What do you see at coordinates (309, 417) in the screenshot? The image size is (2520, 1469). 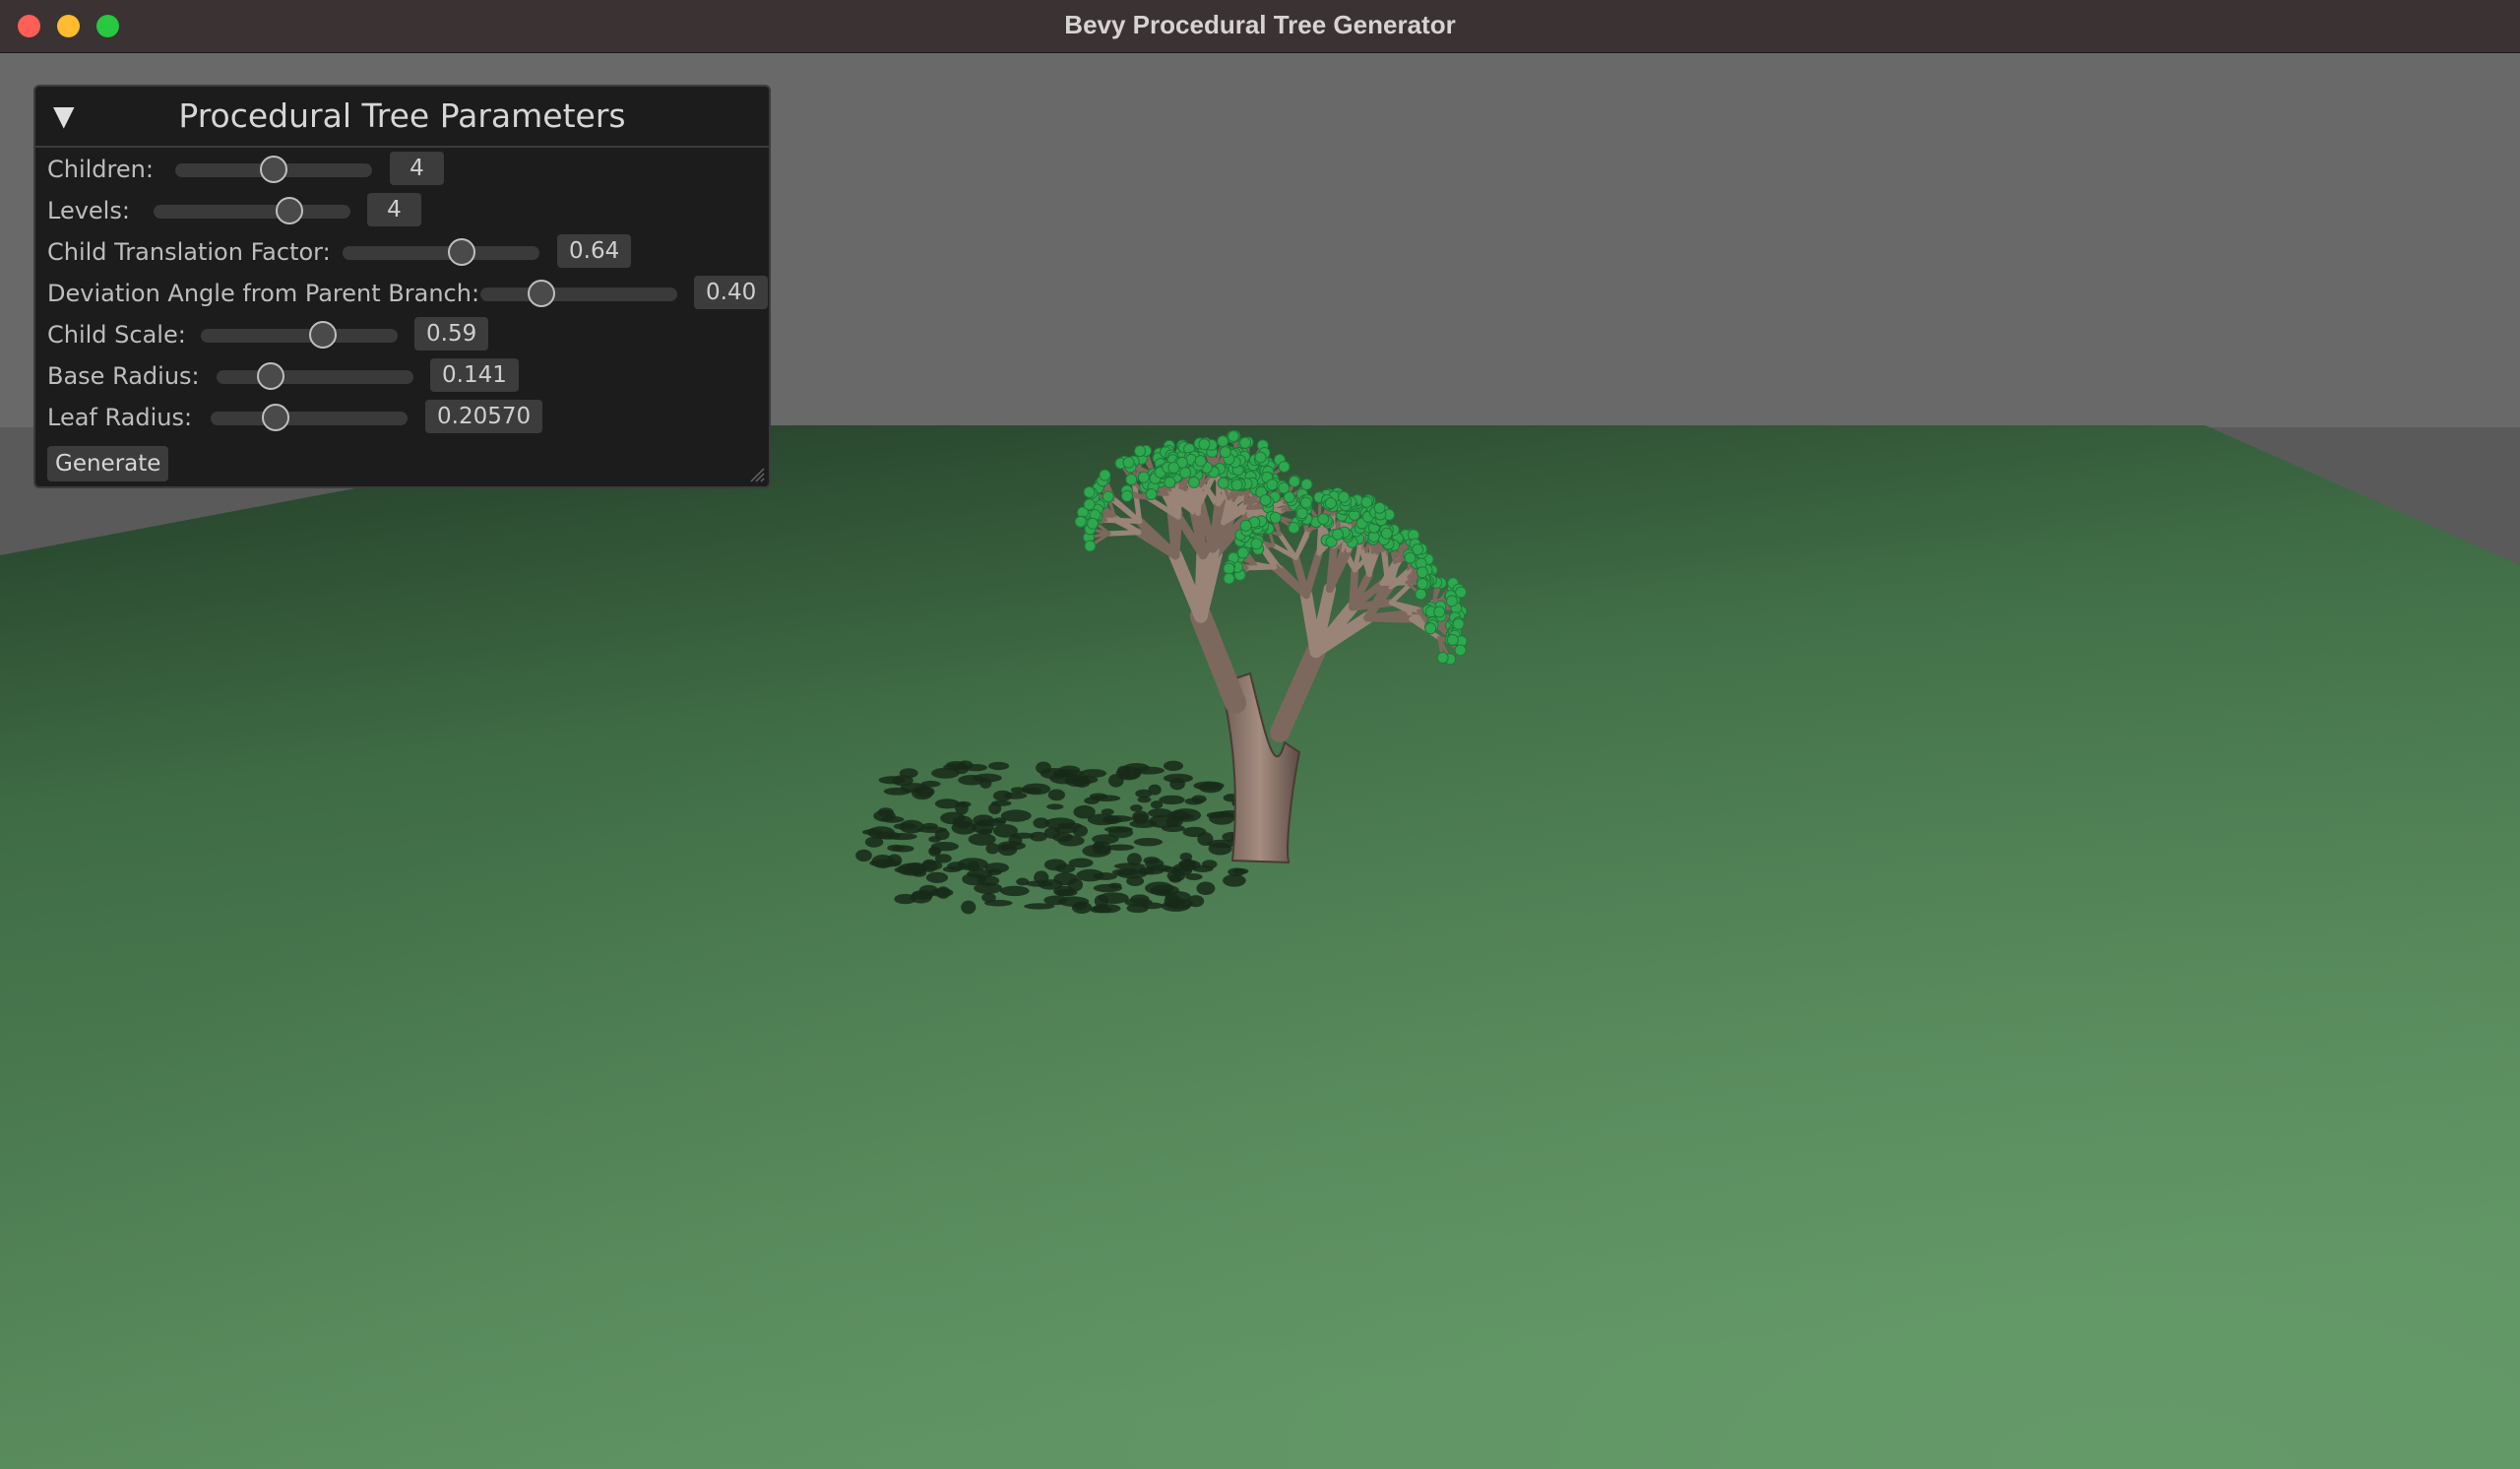 I see `leaf-radius-slider` at bounding box center [309, 417].